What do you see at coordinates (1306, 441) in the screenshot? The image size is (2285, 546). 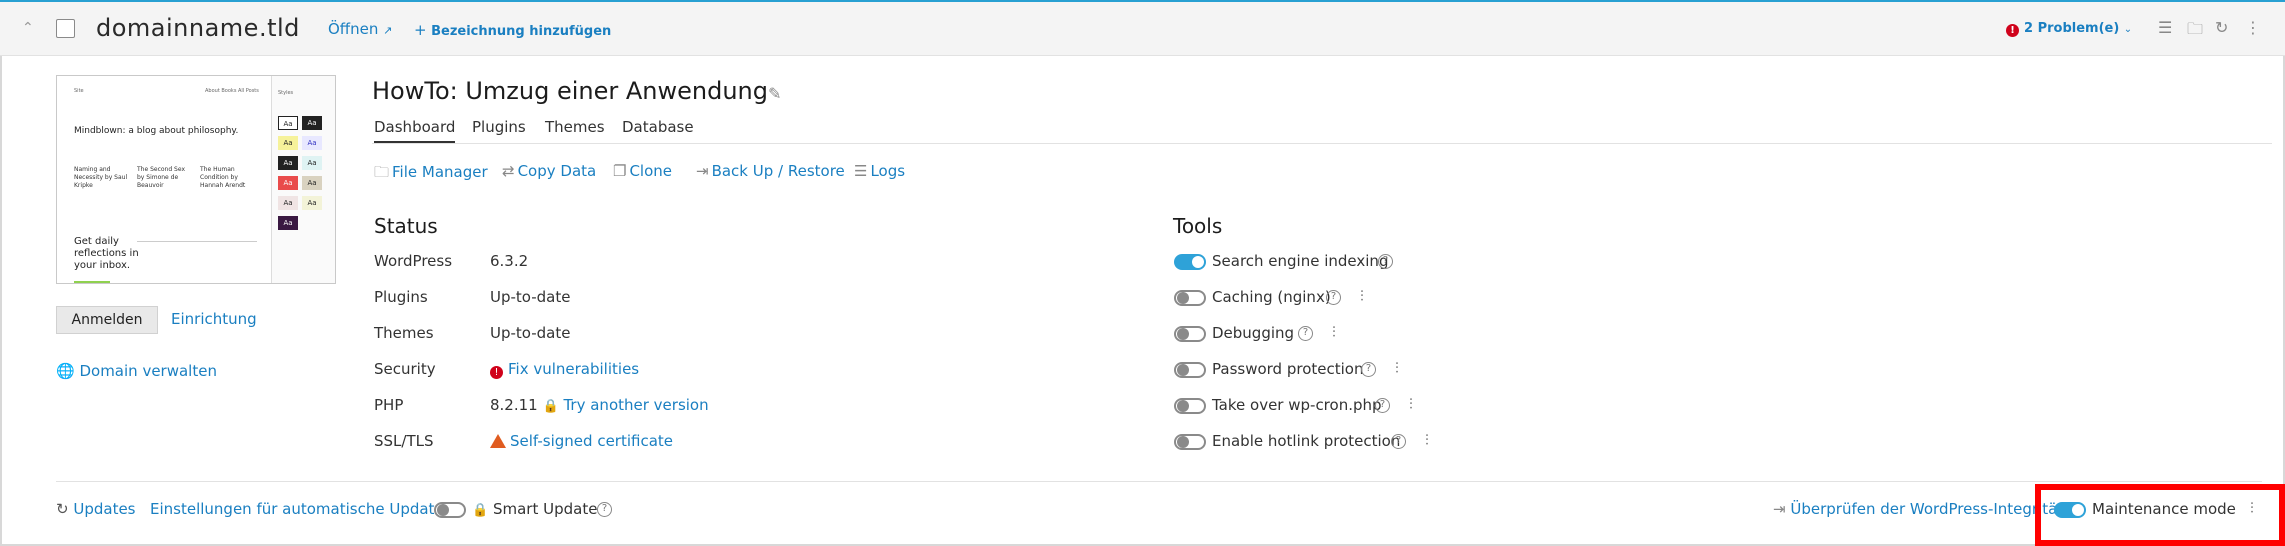 I see `hotlink-protection-label: Enable hotlink protection` at bounding box center [1306, 441].